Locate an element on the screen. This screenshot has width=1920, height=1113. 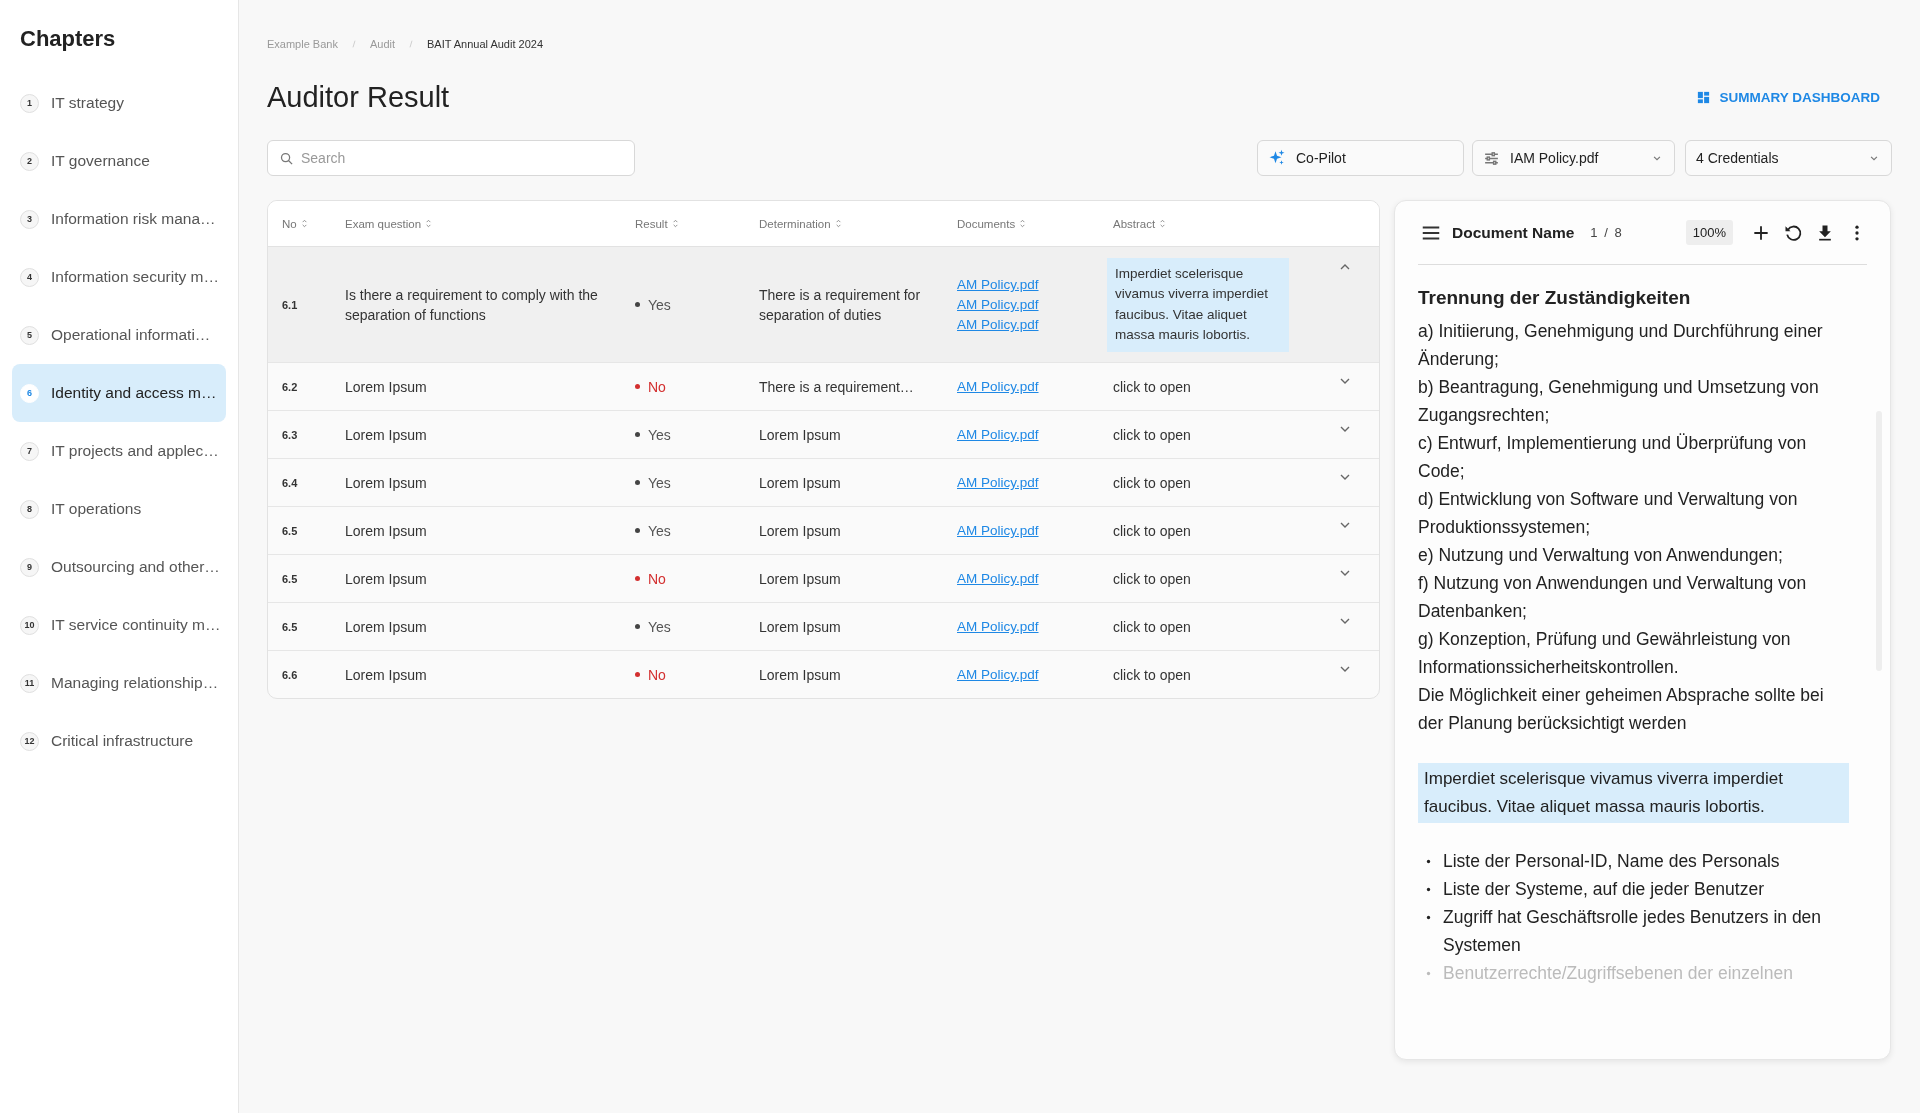
separator-icon is located at coordinates (411, 44).